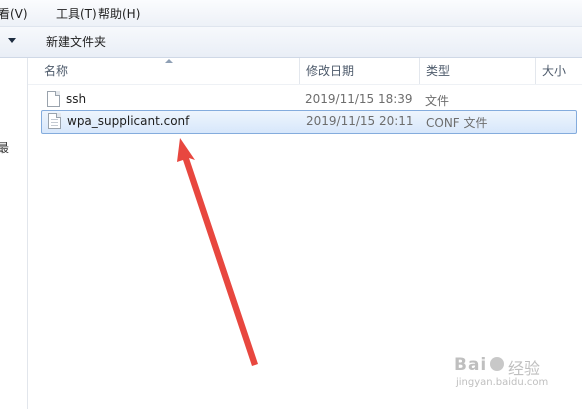 This screenshot has height=409, width=582. I want to click on watermark-url: jingyan.baidu.com, so click(502, 382).